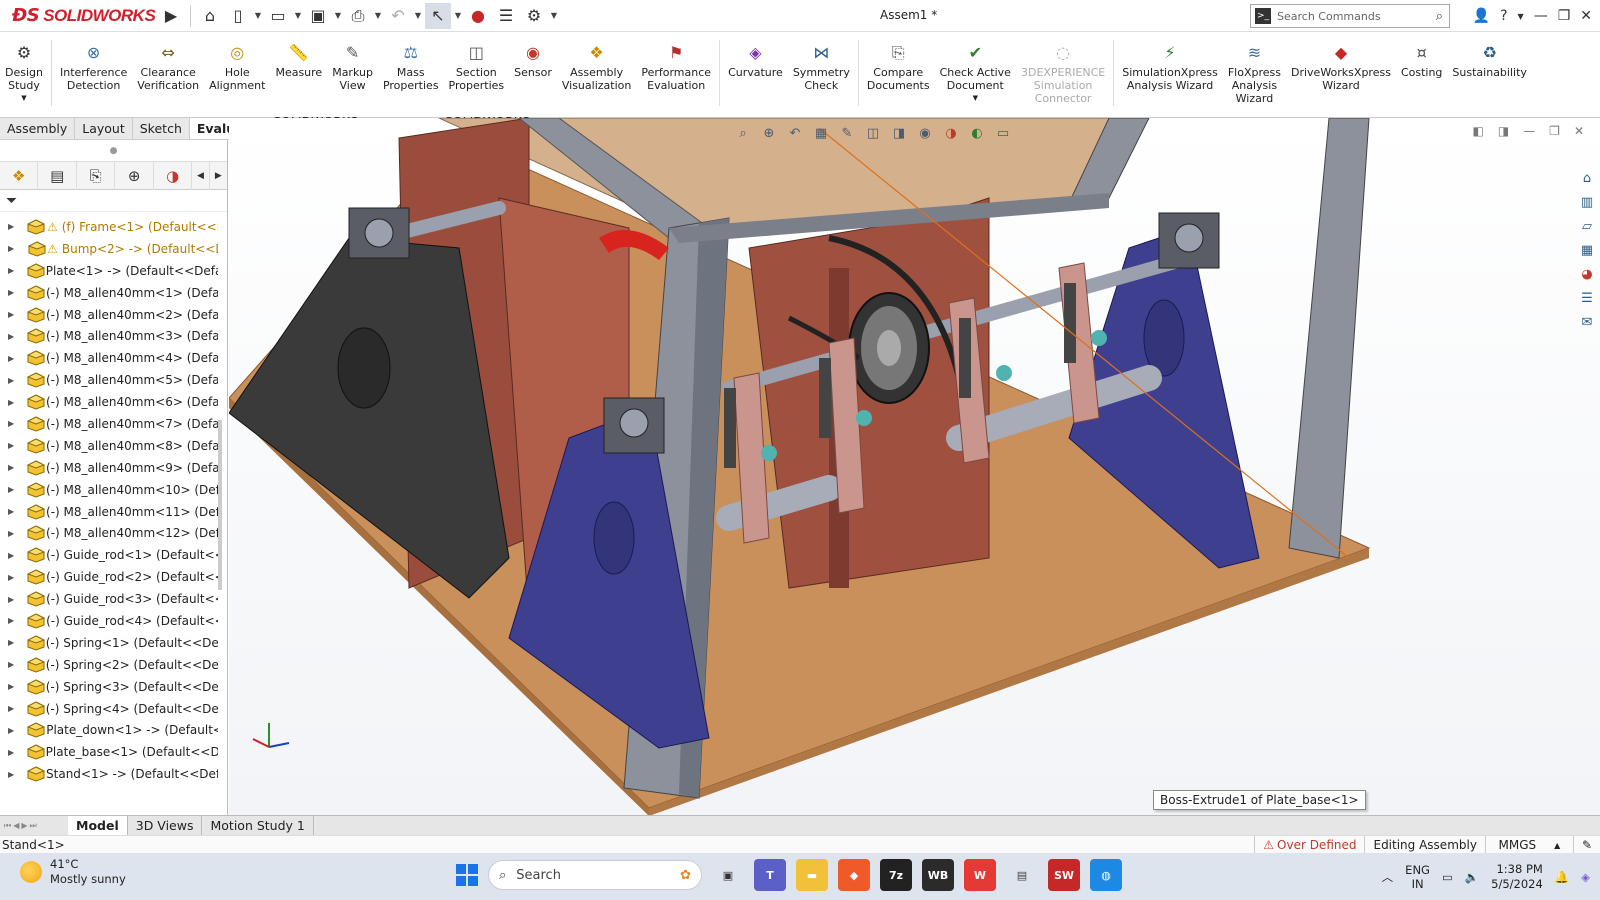 The image size is (1600, 900). I want to click on feature-manager-tab-icon: ❖, so click(19, 175).